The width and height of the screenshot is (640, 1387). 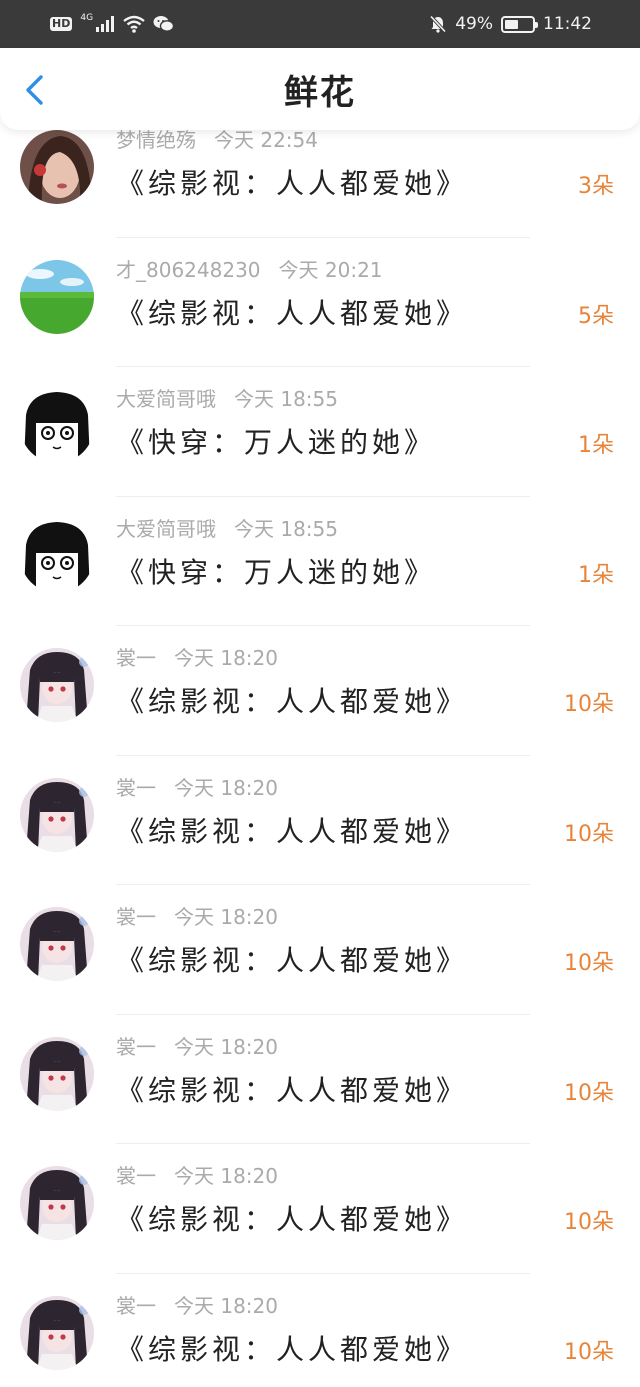 What do you see at coordinates (474, 24) in the screenshot?
I see `battery-percent: 49%` at bounding box center [474, 24].